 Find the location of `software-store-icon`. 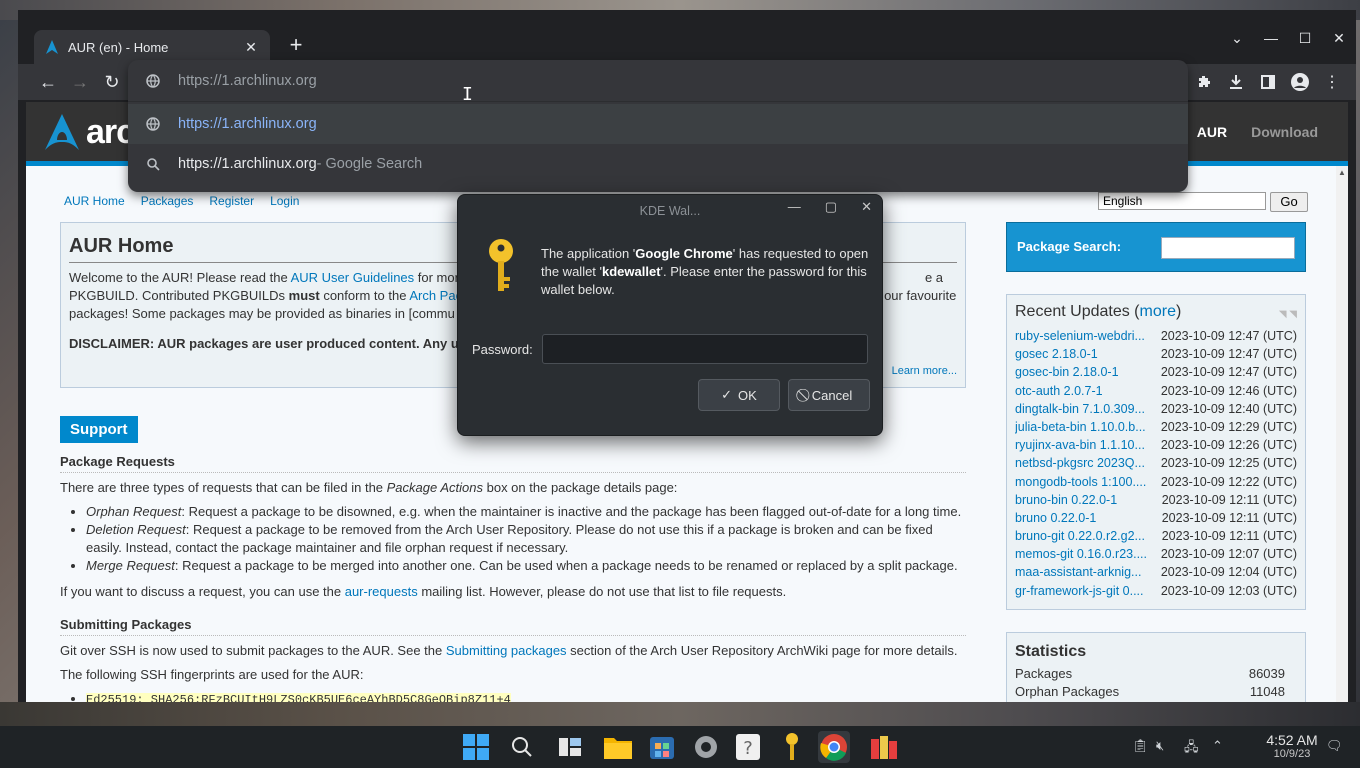

software-store-icon is located at coordinates (662, 747).